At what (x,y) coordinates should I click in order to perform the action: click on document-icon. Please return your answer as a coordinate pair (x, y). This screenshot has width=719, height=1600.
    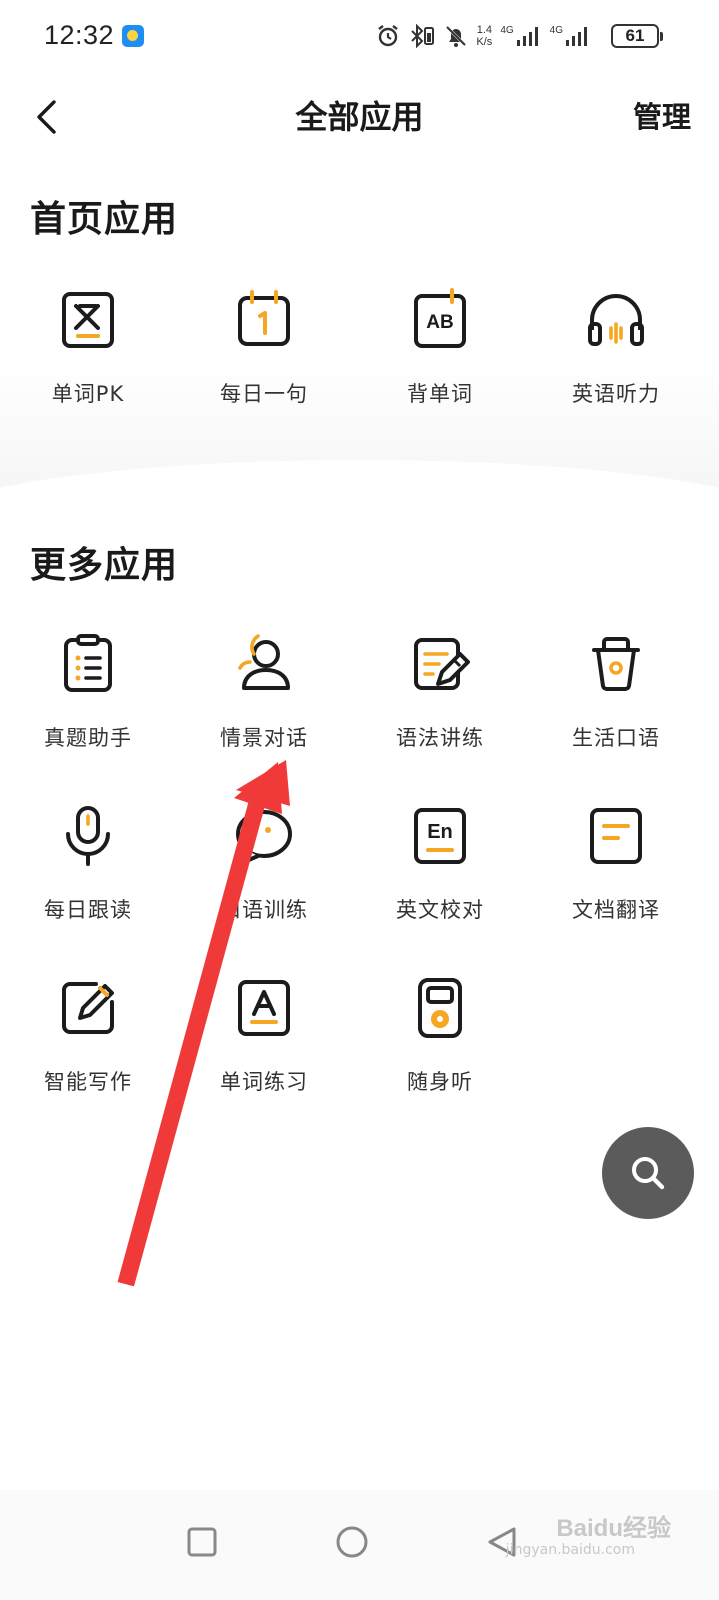
    Looking at the image, I should click on (616, 836).